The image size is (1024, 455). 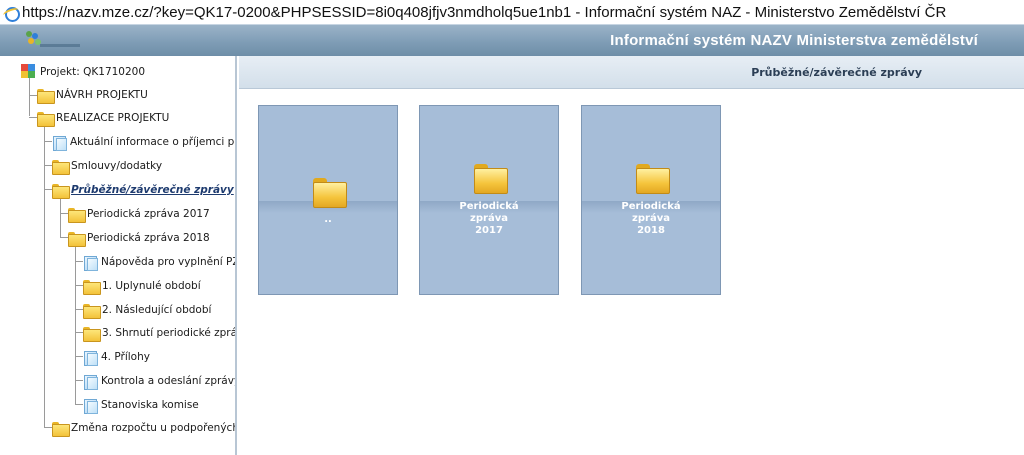 What do you see at coordinates (169, 262) in the screenshot?
I see `tree-item-label: Nápověda pro vyplnění PZ/` at bounding box center [169, 262].